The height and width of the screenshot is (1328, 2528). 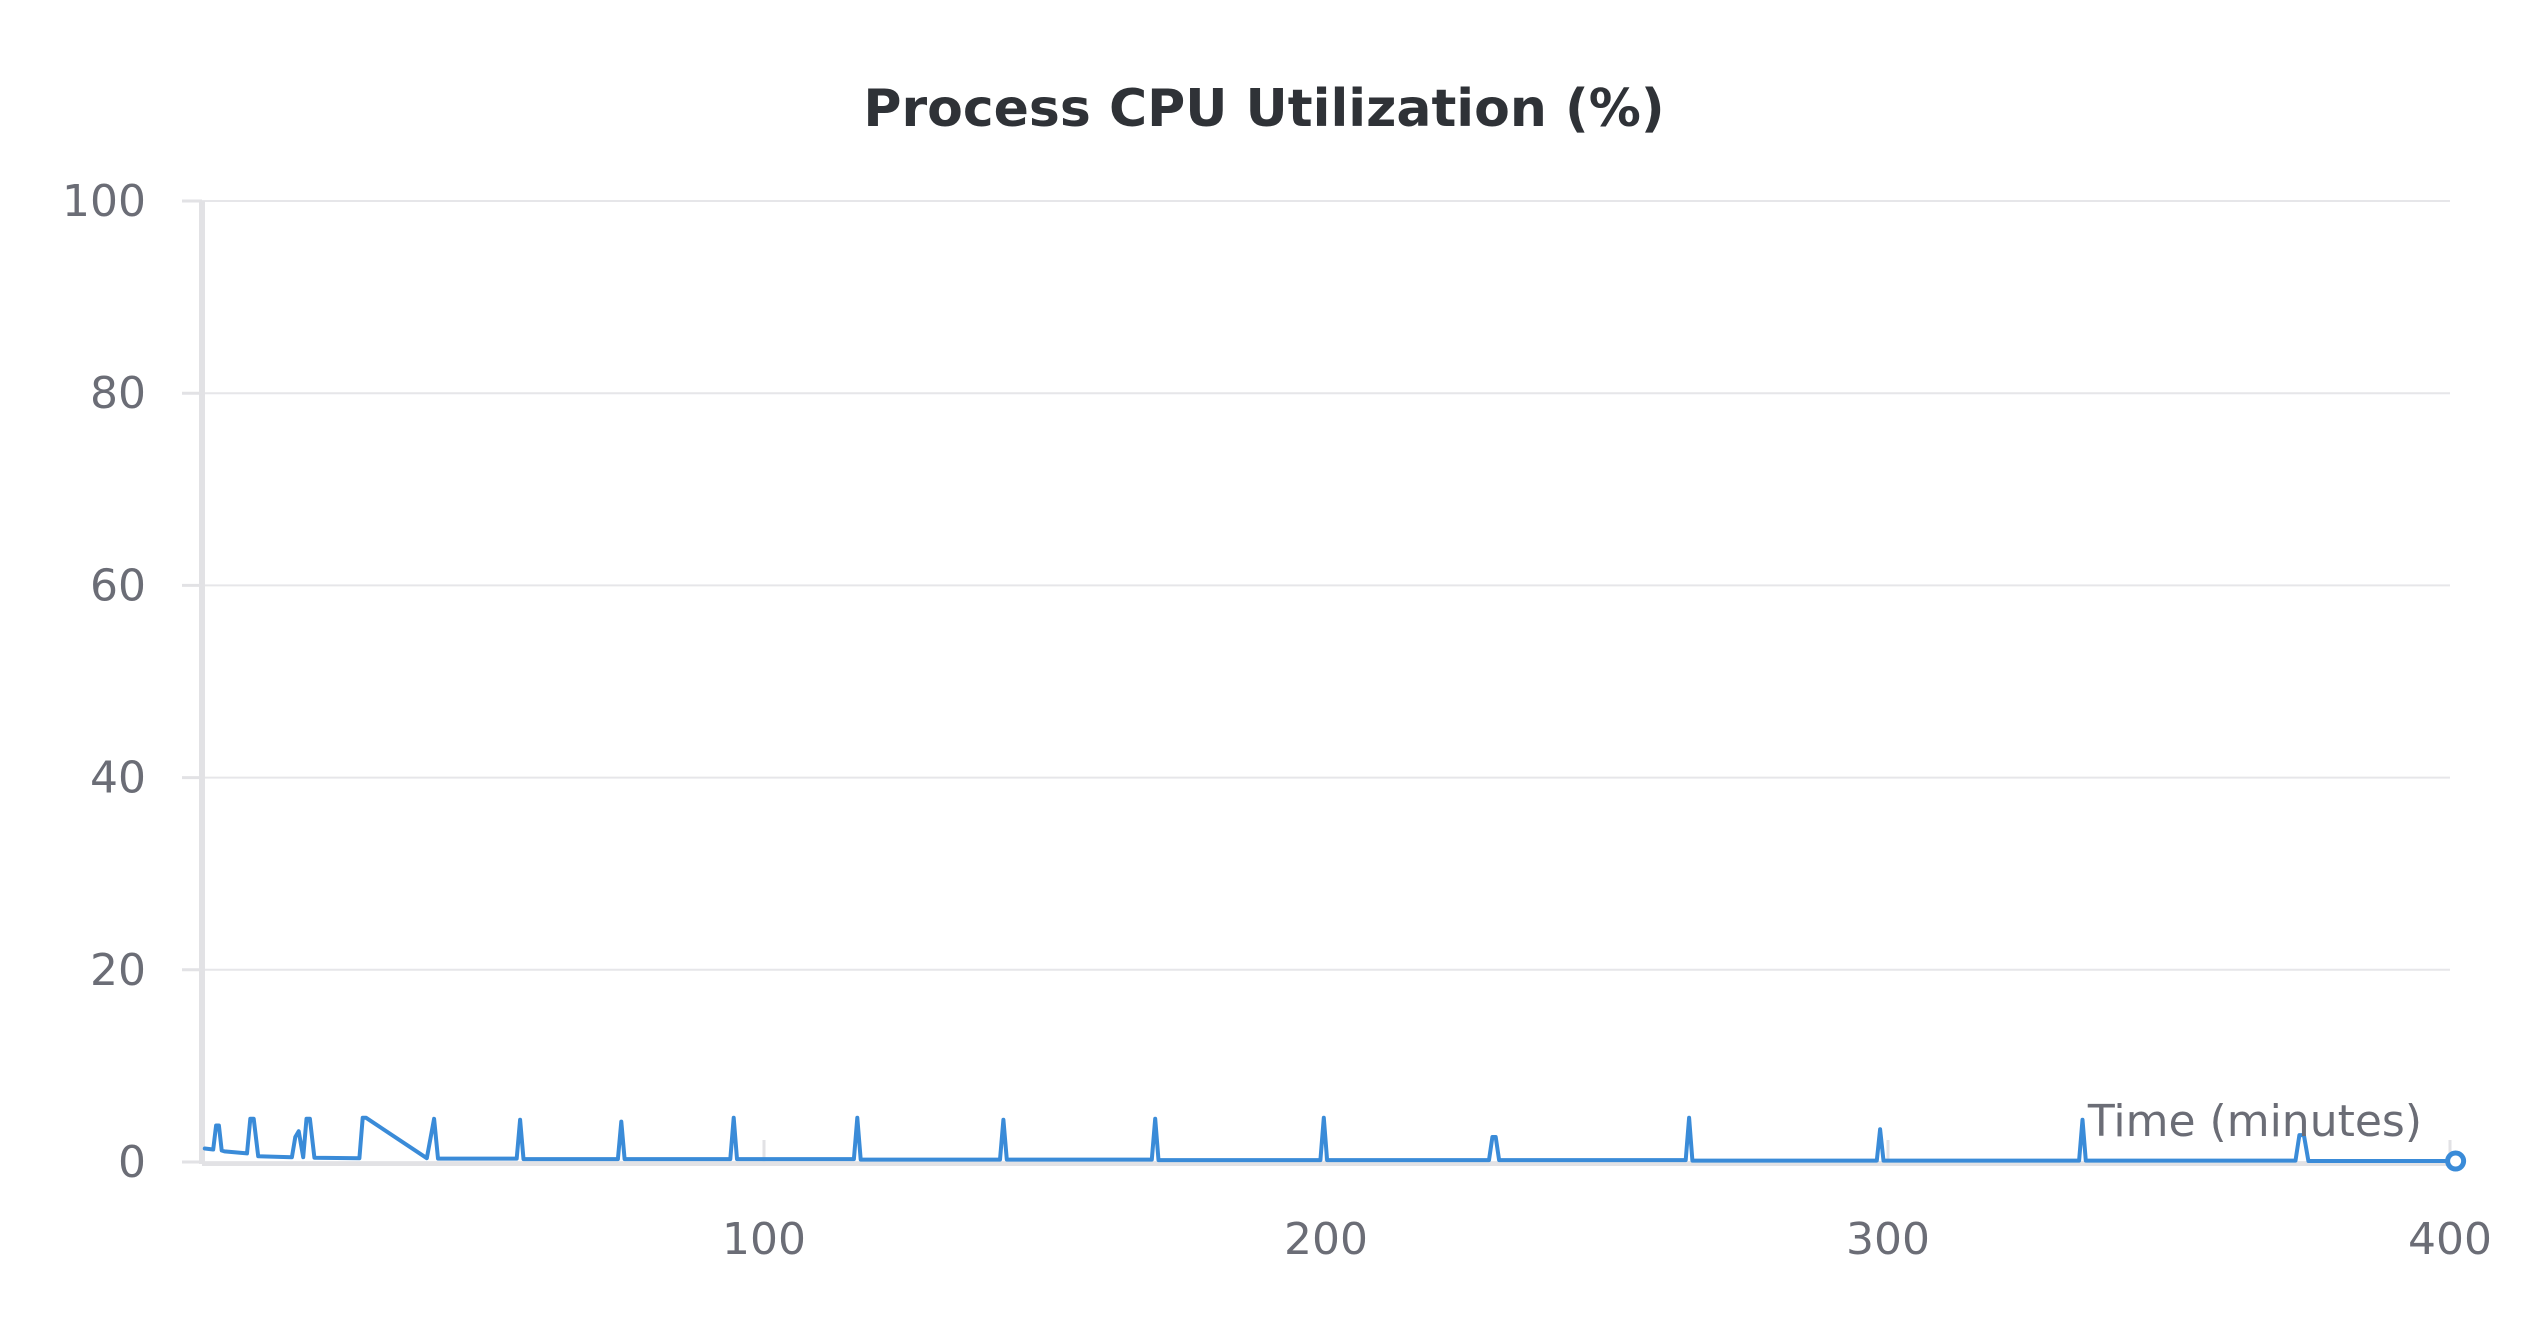 I want to click on y-tick-label: 40, so click(x=118, y=778).